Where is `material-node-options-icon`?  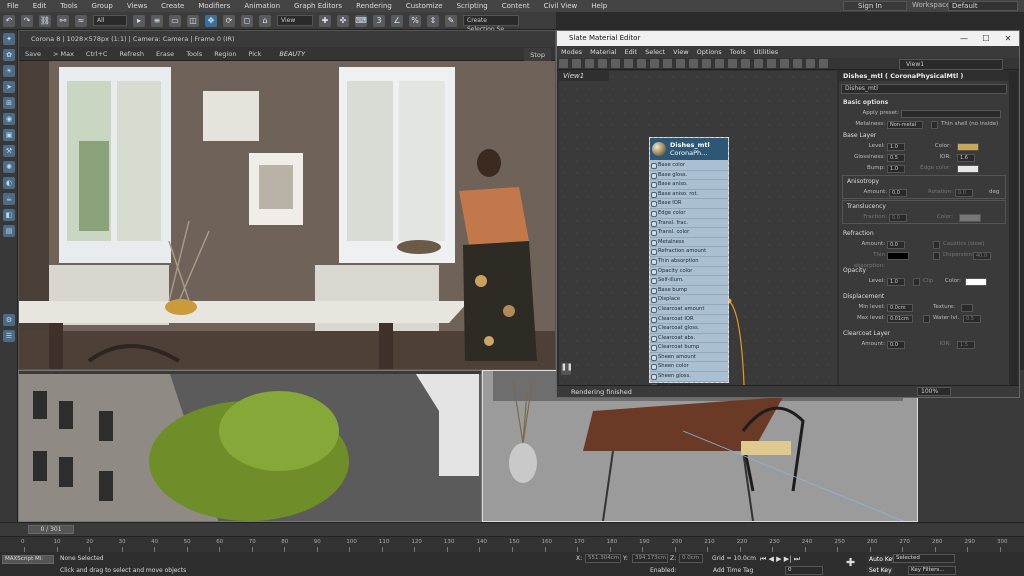
material-node-options-icon is located at coordinates (706, 63).